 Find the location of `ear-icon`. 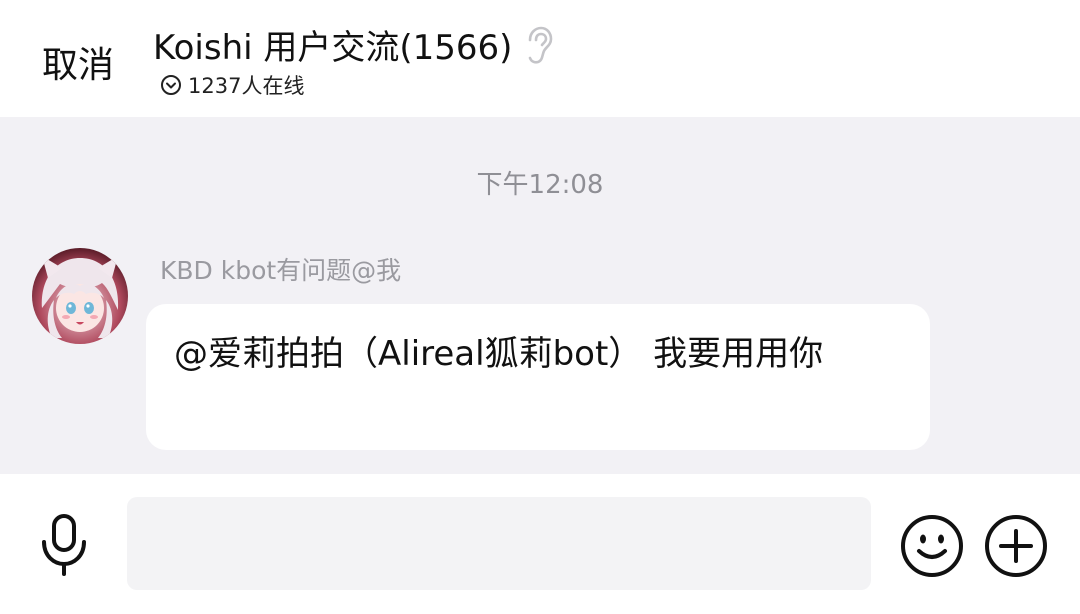

ear-icon is located at coordinates (539, 45).